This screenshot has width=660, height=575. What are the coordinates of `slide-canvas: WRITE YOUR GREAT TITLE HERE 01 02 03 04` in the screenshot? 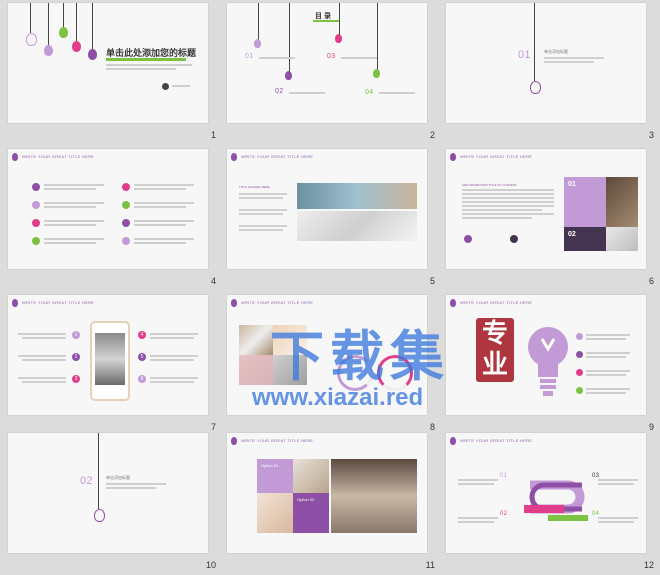 It's located at (546, 493).